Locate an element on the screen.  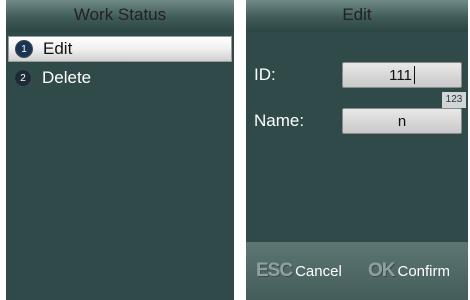
cancel-button: ESC Cancel is located at coordinates (299, 271).